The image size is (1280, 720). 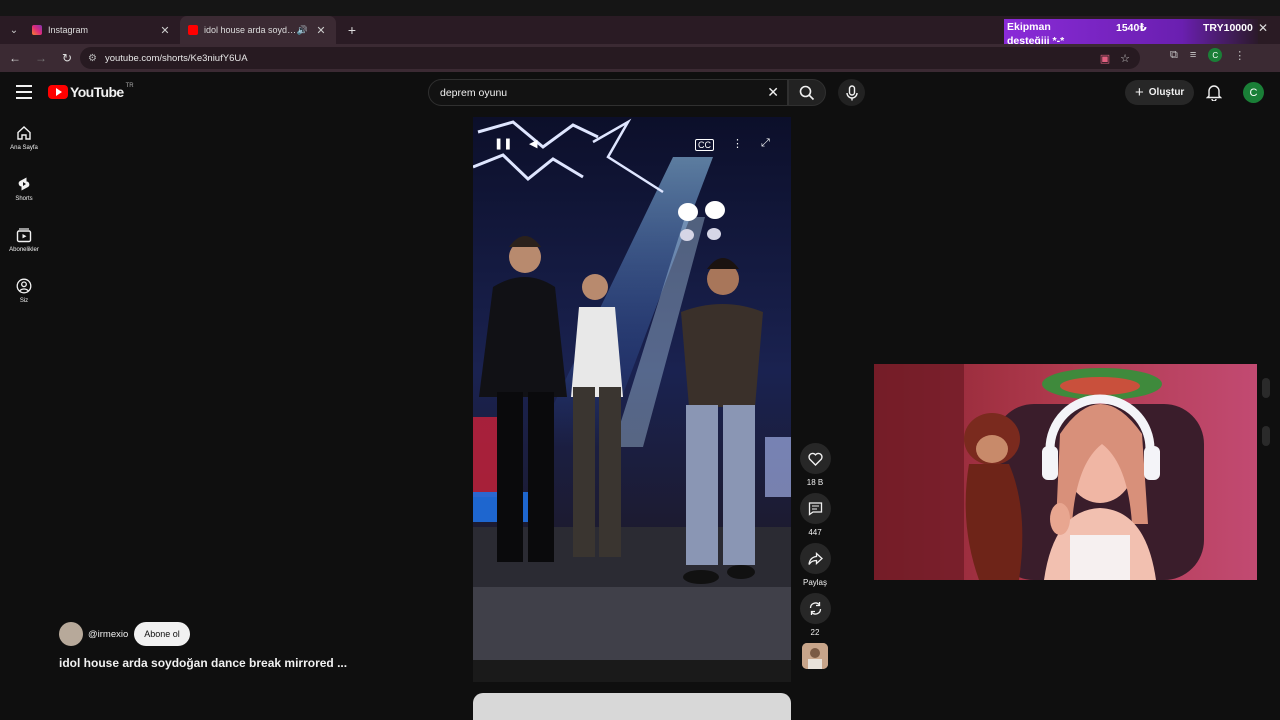 I want to click on tab-search-button: ⌄, so click(x=14, y=30).